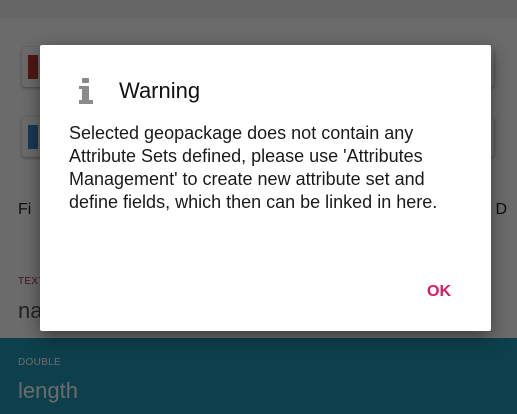  Describe the element at coordinates (86, 91) in the screenshot. I see `info-icon` at that location.